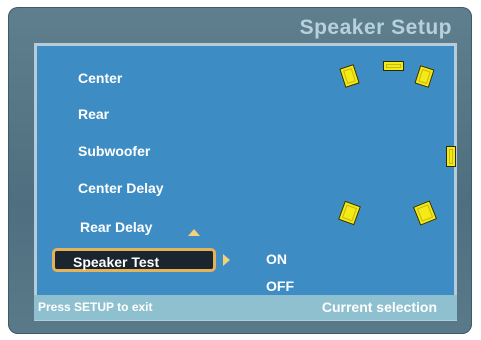 The width and height of the screenshot is (481, 340). I want to click on current-selection-label: Current selection, so click(379, 307).